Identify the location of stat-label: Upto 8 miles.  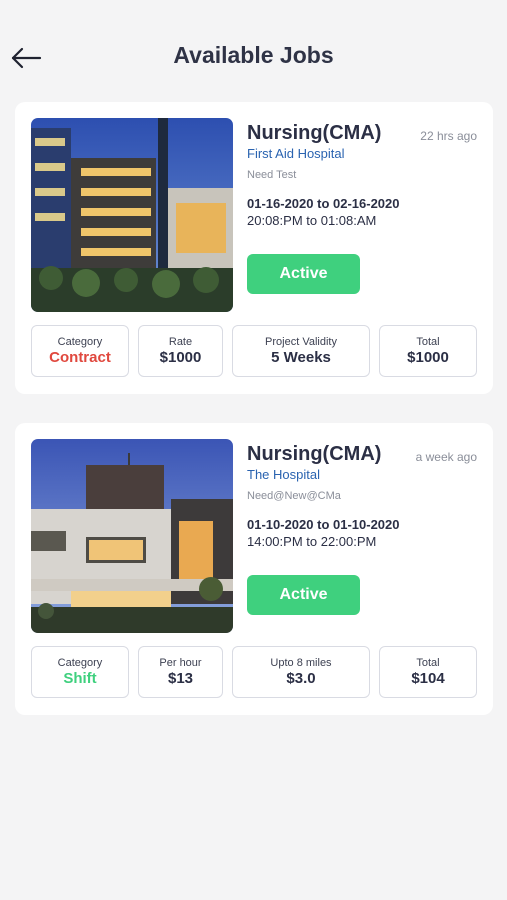
(301, 663).